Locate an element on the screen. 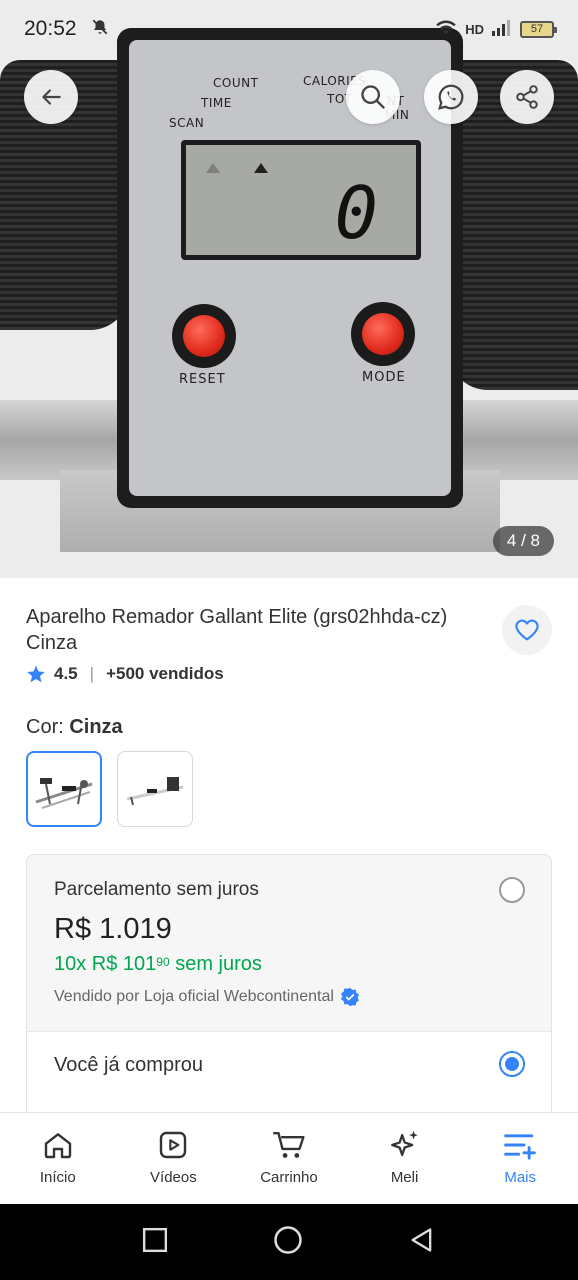 This screenshot has height=1280, width=578. nav-inicio: Início is located at coordinates (58, 1158).